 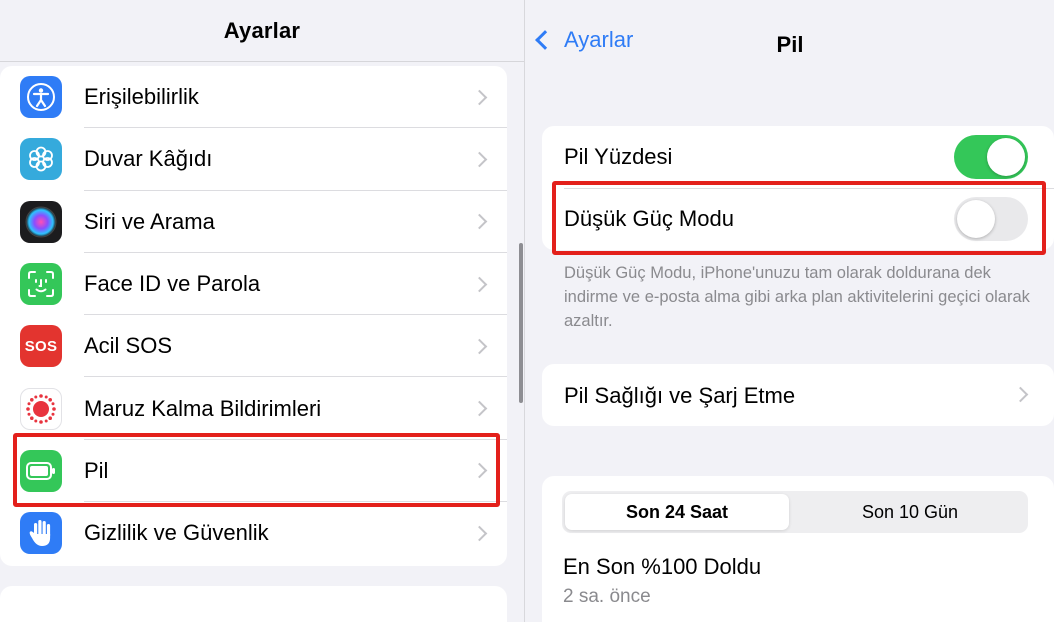 I want to click on settings-item-label: Gizlilik ve Güvenlik, so click(x=176, y=533).